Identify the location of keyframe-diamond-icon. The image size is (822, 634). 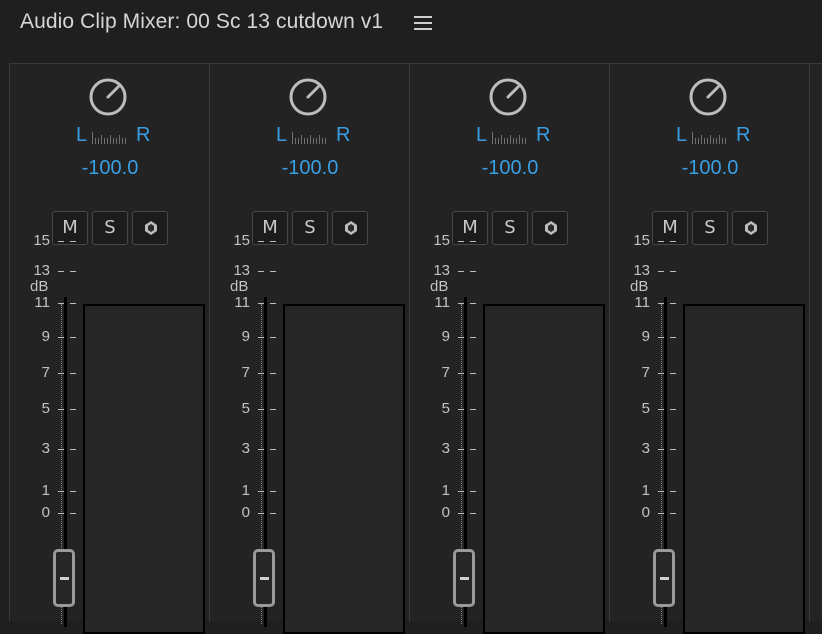
(751, 228).